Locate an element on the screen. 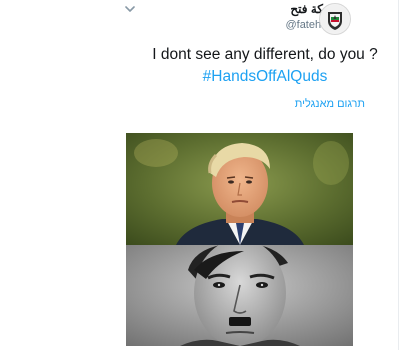 This screenshot has height=350, width=408. tweet-body: I dont see any different, do you ? is located at coordinates (265, 54).